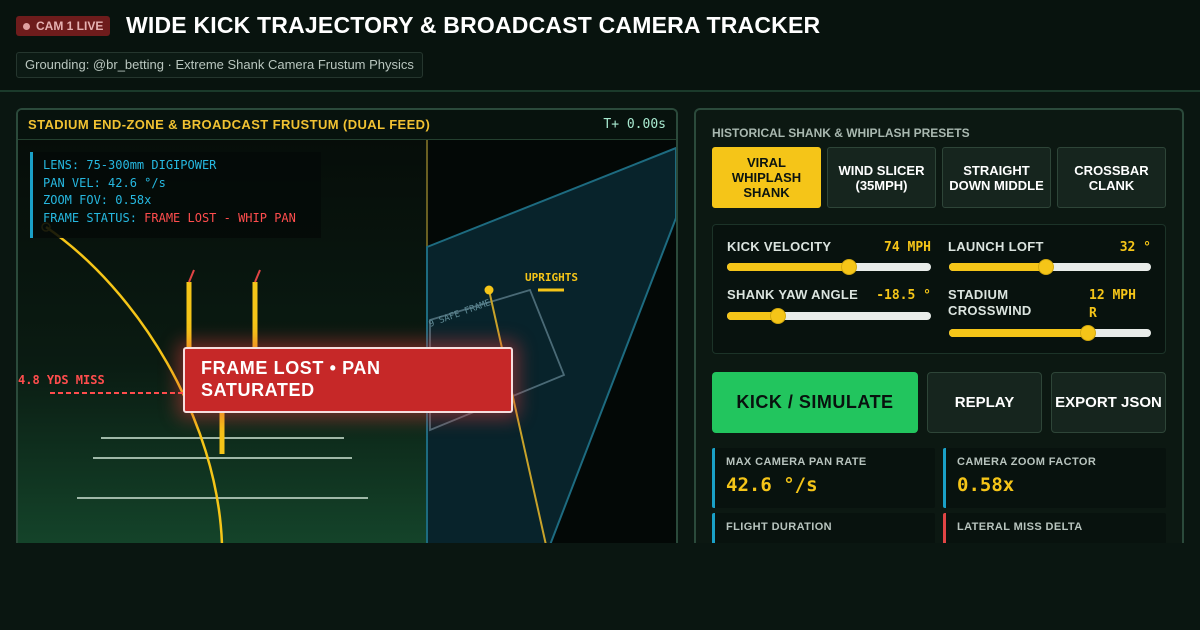 This screenshot has height=630, width=1200. What do you see at coordinates (823, 478) in the screenshot?
I see `metric-pan-rate: MAX CAMERA PAN RATE 42.6 °/s` at bounding box center [823, 478].